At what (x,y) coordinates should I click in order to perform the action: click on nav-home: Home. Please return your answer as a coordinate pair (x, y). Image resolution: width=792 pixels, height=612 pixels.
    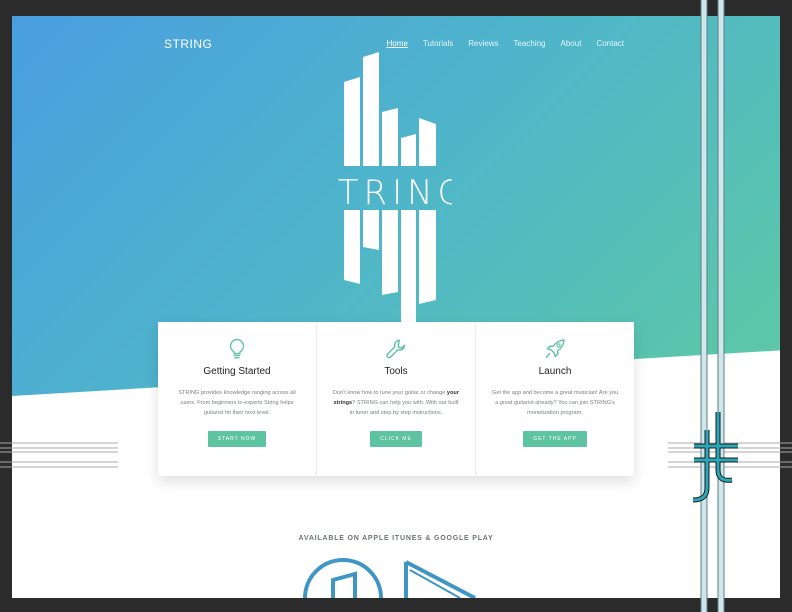
    Looking at the image, I should click on (397, 43).